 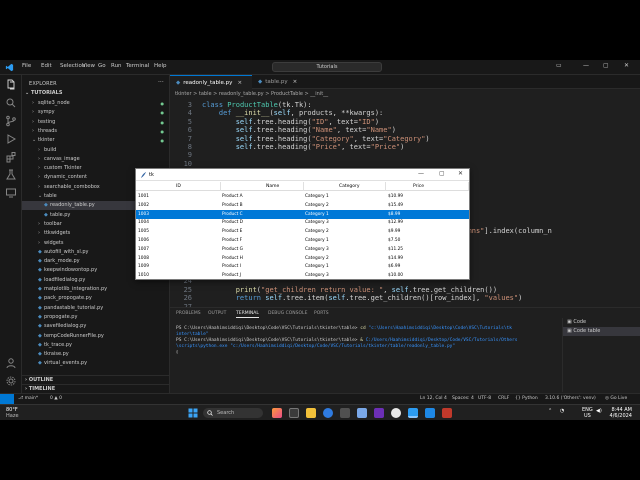 What do you see at coordinates (95, 336) in the screenshot?
I see `tree-item: ◆ tempCodeRunnerFile.py` at bounding box center [95, 336].